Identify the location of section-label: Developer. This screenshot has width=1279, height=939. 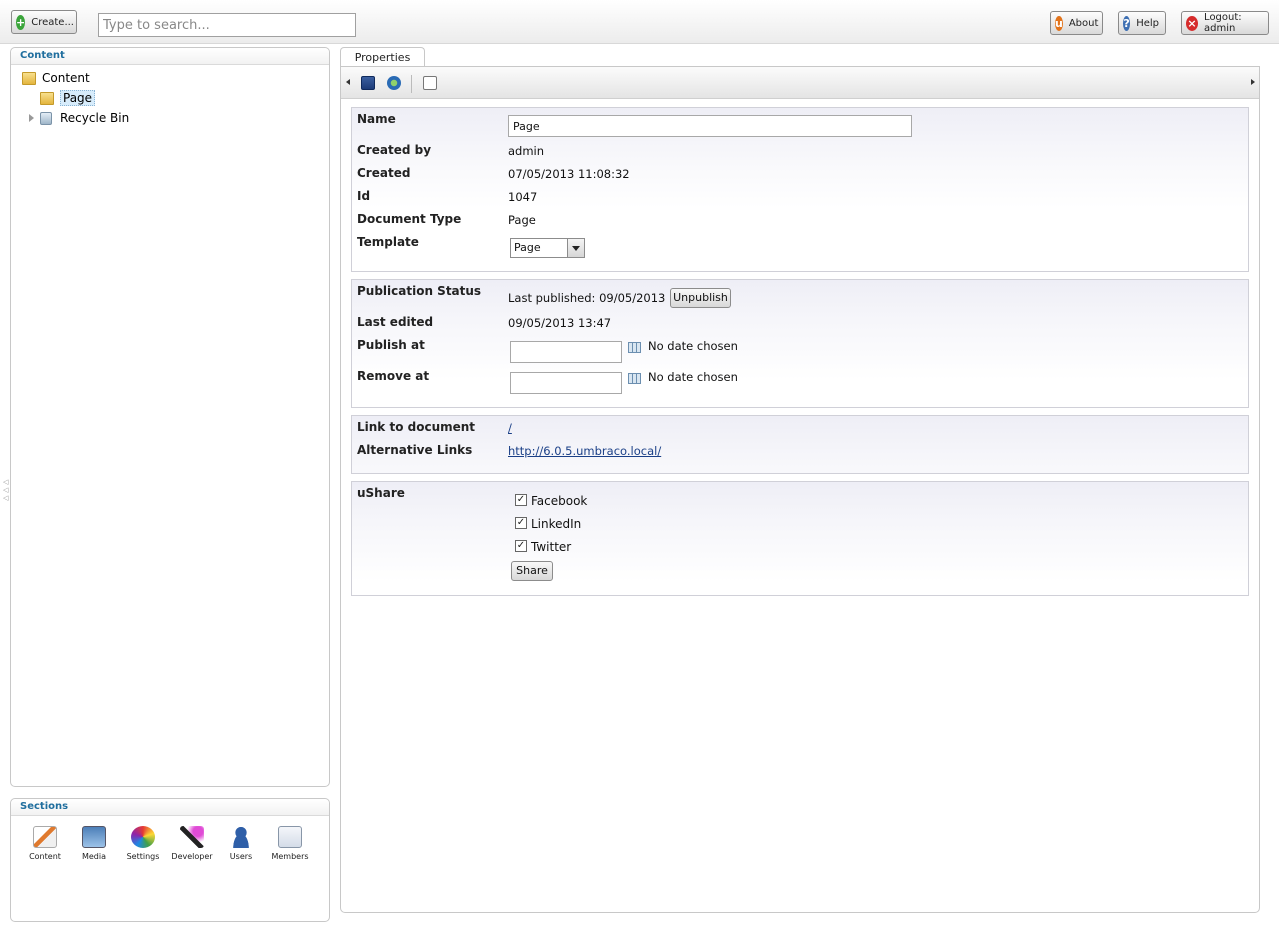
(192, 856).